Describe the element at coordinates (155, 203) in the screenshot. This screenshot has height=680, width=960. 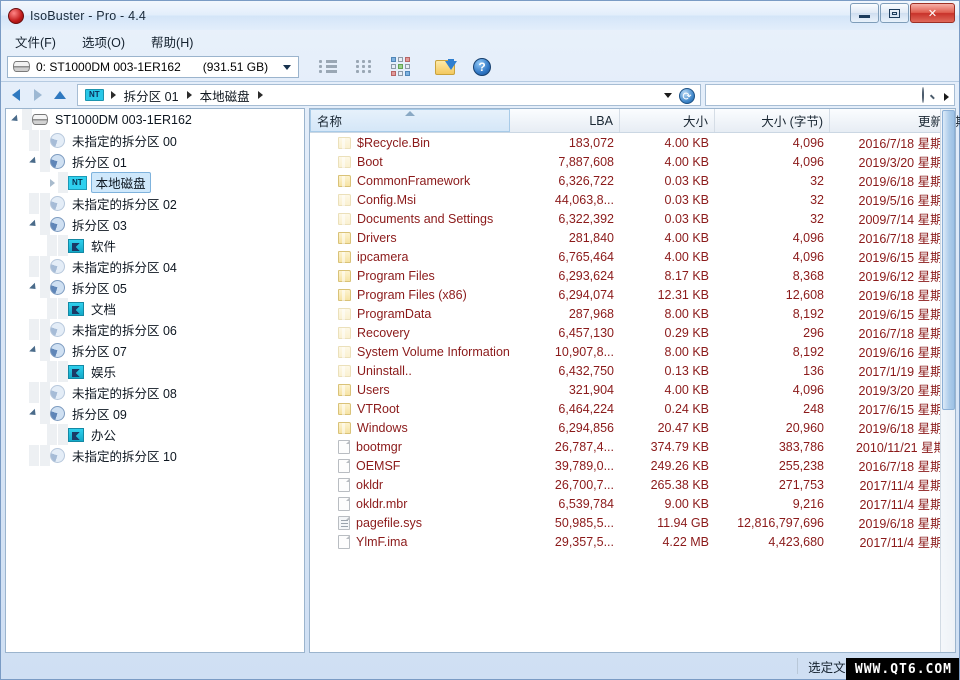
I see `tree-node-4: 未指定的拆分区 02` at that location.